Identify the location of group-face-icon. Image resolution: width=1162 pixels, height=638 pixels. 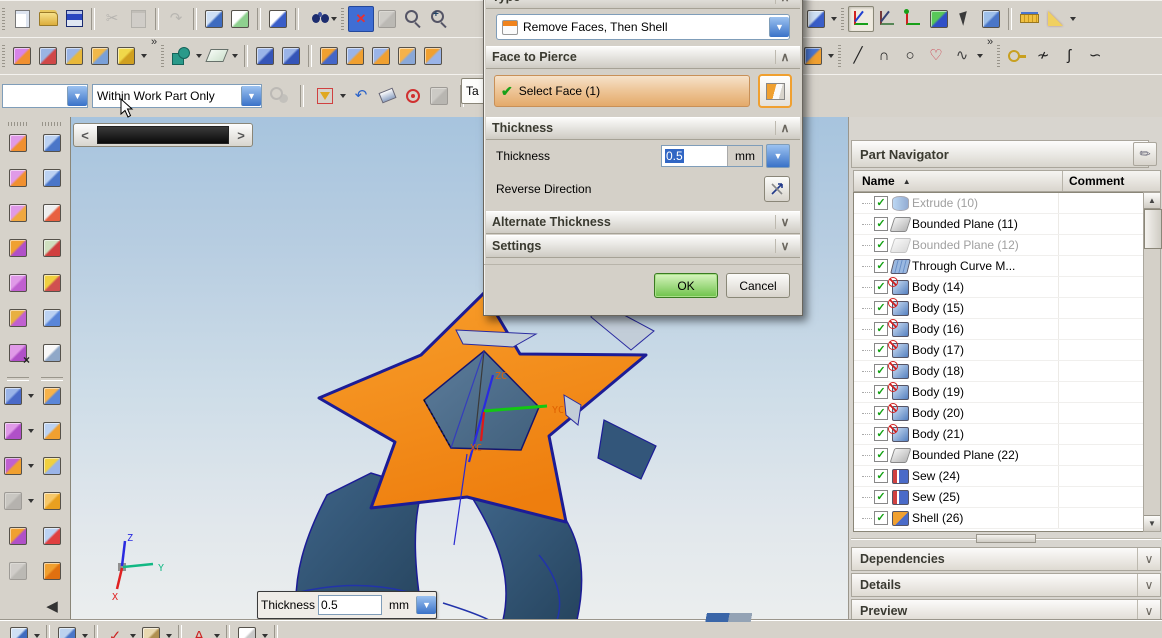
(18, 536).